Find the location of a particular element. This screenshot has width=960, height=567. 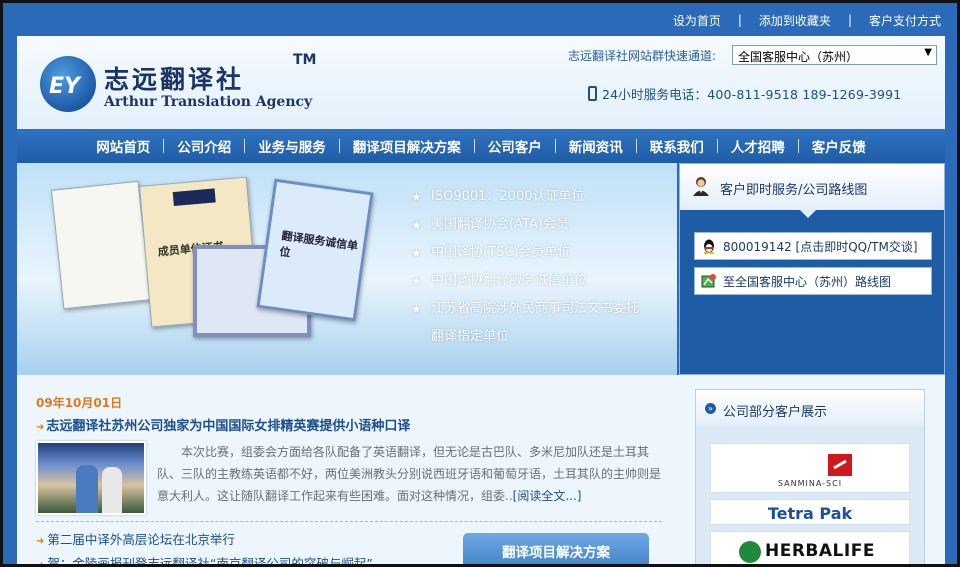

nav-item-careers: 人才招聘 is located at coordinates (758, 146).